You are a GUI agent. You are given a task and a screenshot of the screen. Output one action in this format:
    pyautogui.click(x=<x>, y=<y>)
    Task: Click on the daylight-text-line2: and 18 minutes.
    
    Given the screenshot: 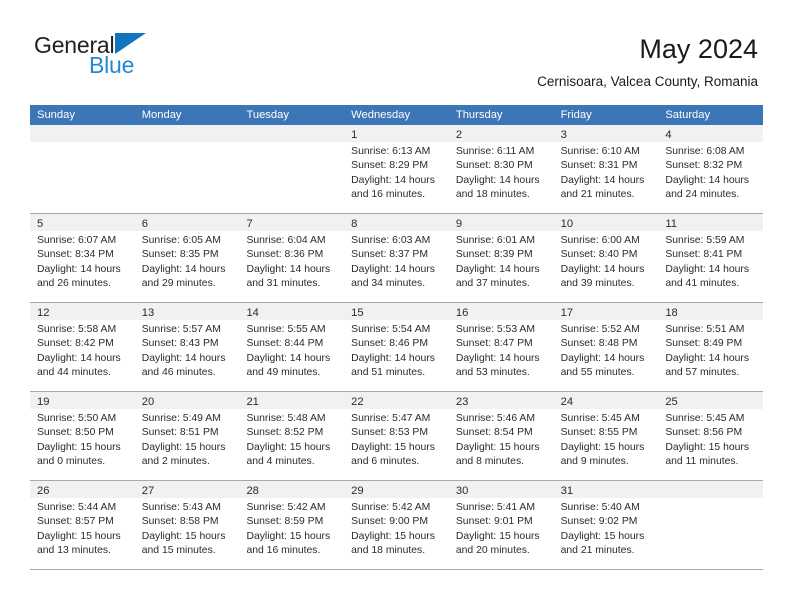 What is the action you would take?
    pyautogui.click(x=492, y=195)
    